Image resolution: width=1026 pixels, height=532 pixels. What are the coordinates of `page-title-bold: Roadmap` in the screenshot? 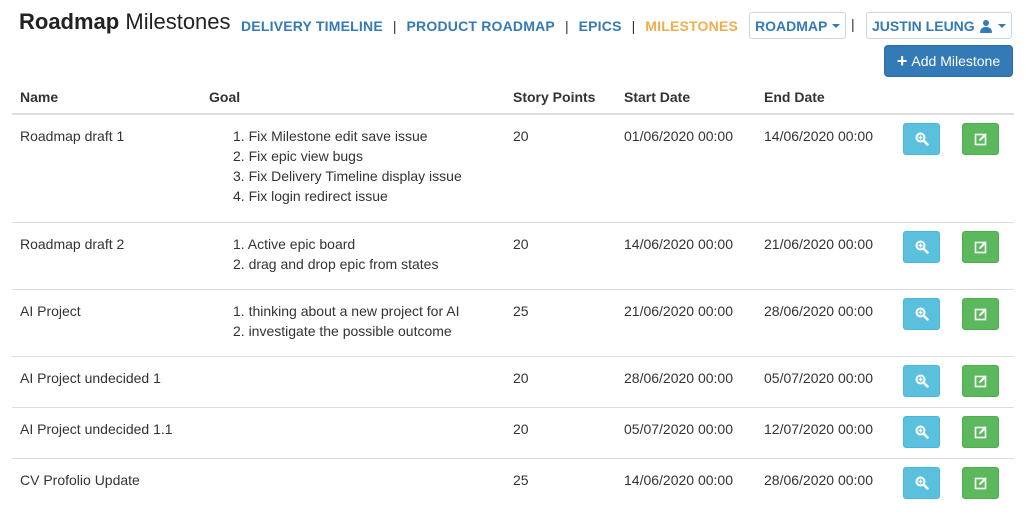 It's located at (69, 21).